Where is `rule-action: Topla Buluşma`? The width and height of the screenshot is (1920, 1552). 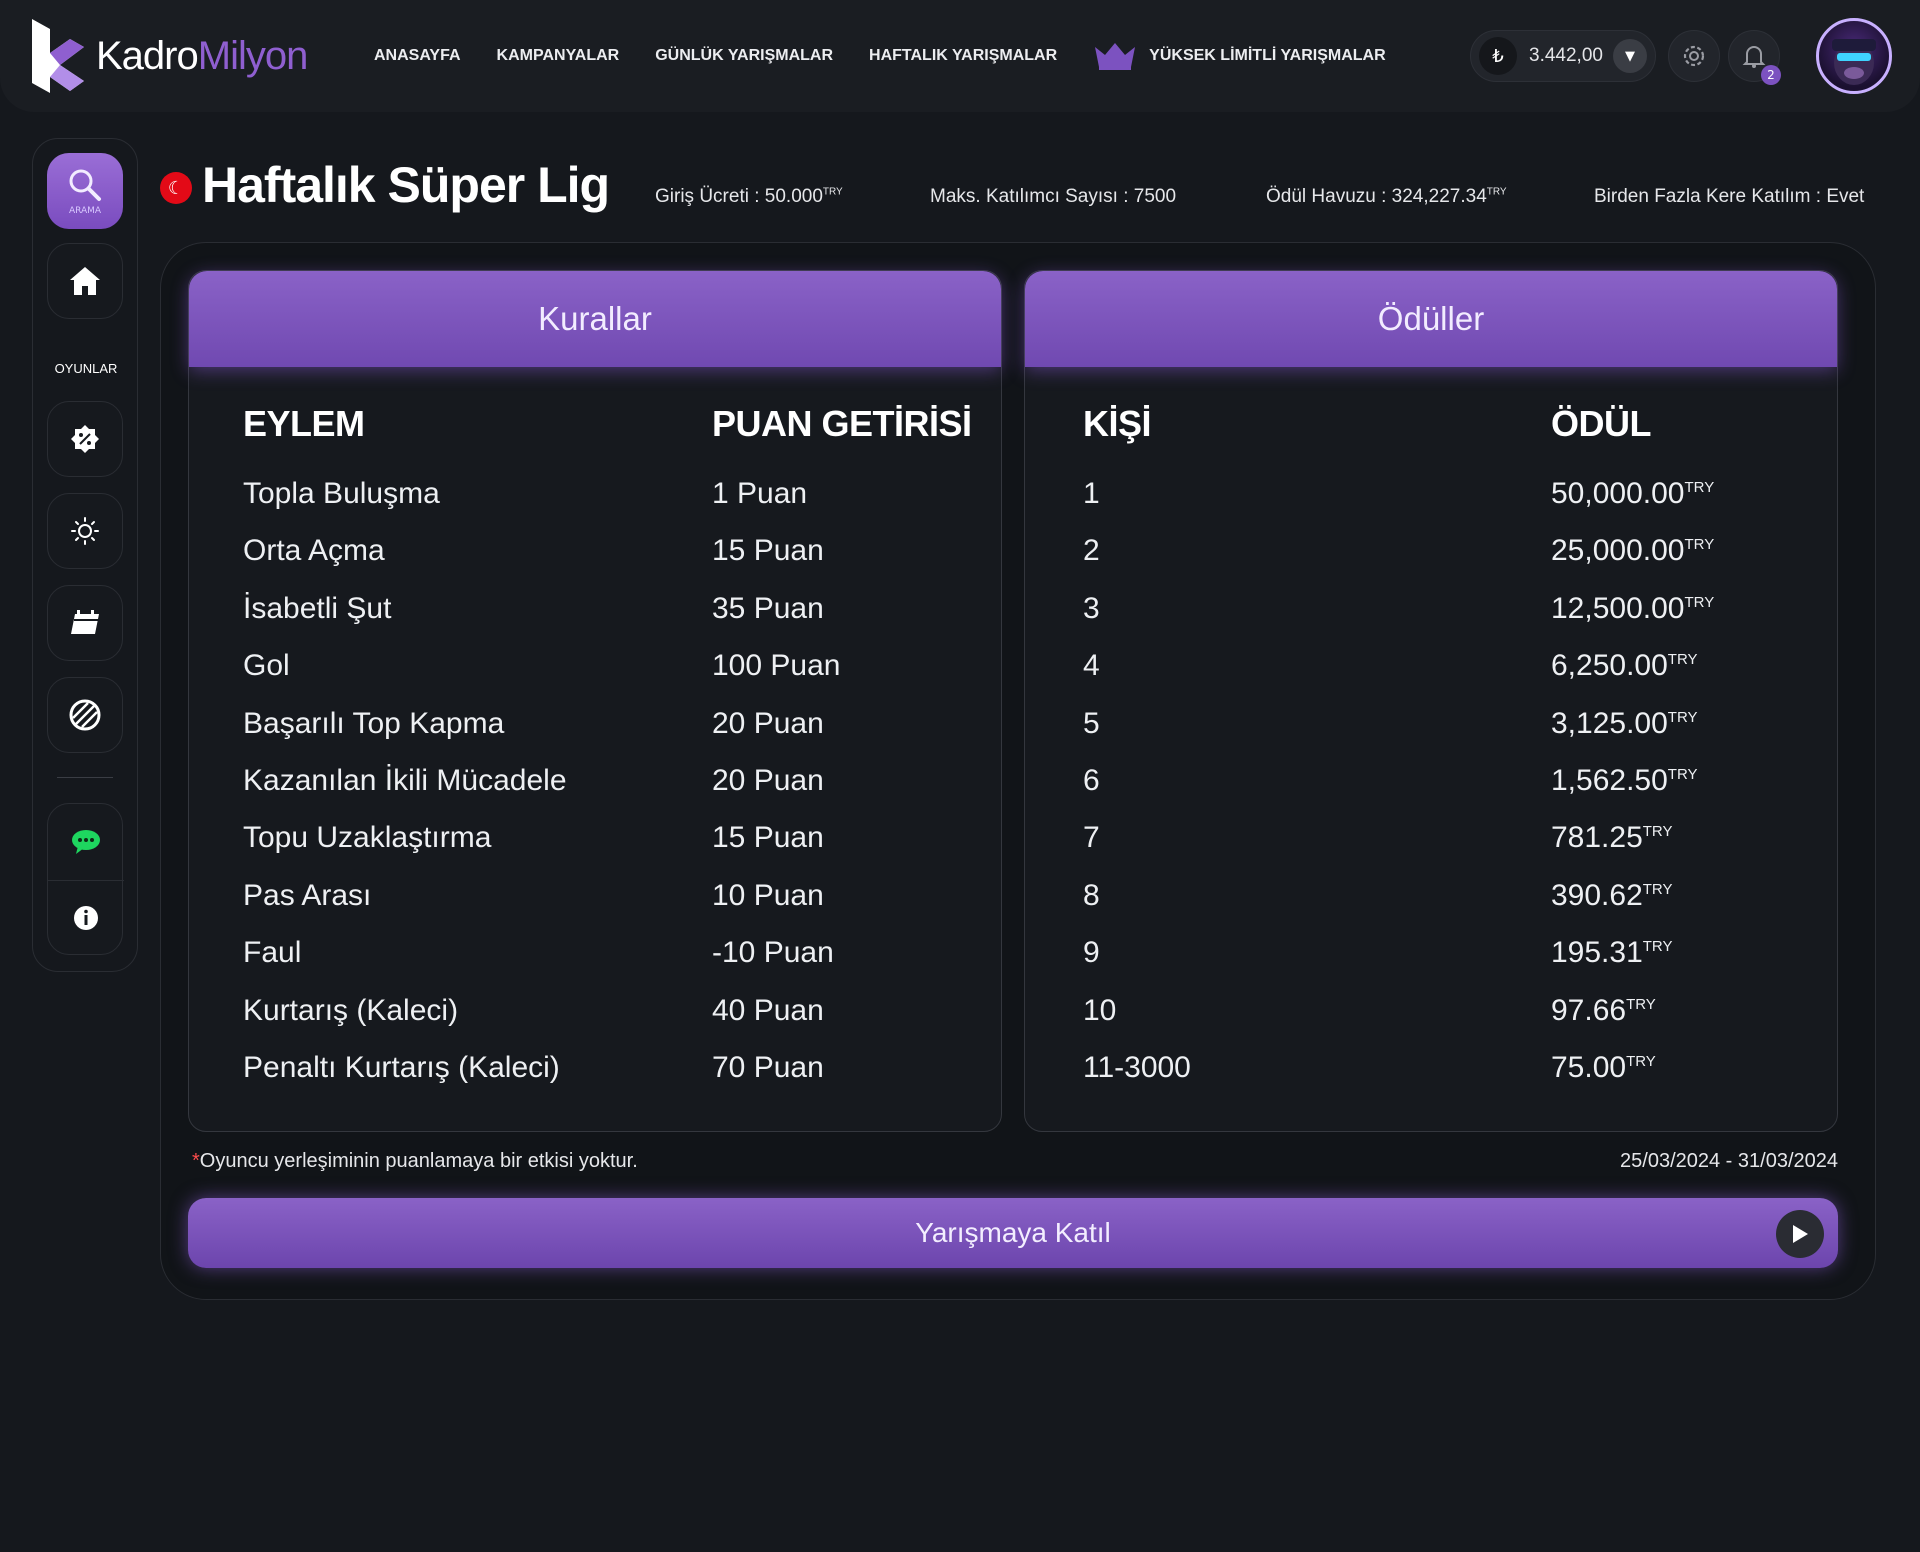
rule-action: Topla Buluşma is located at coordinates (341, 493).